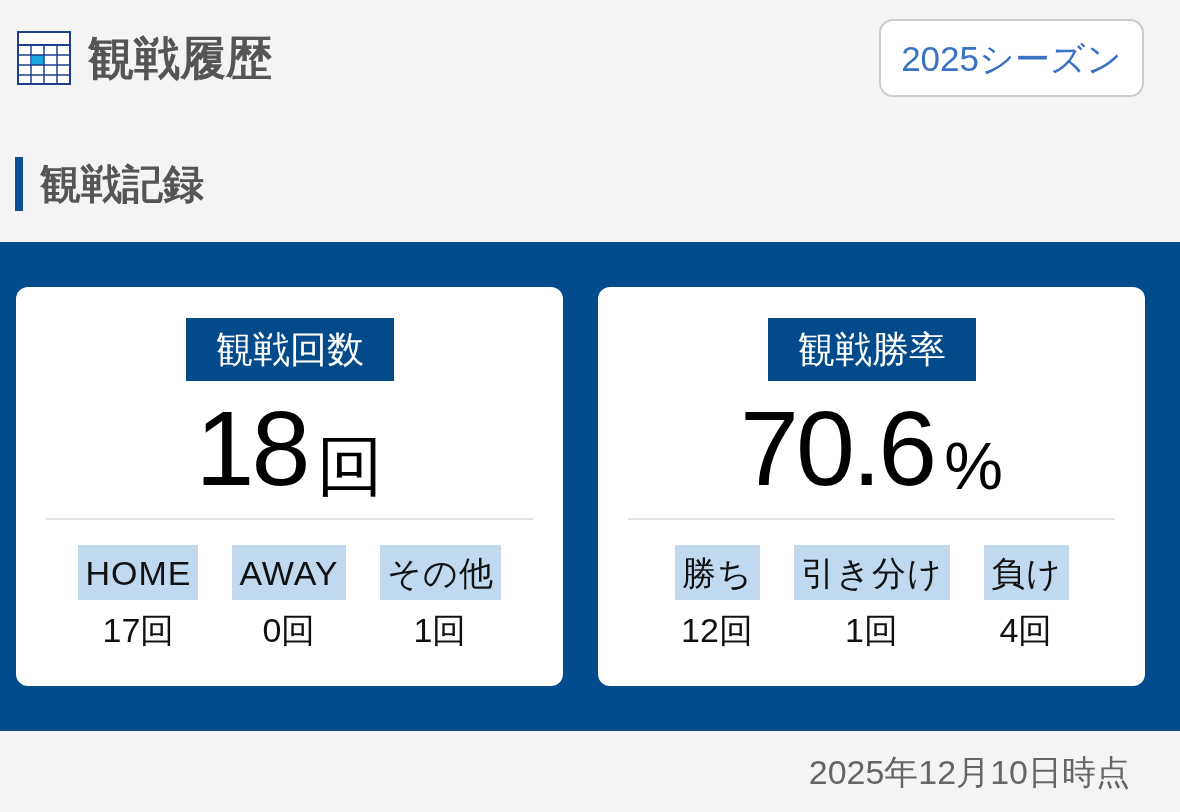  Describe the element at coordinates (289, 631) in the screenshot. I see `breakdown-value: 0回` at that location.